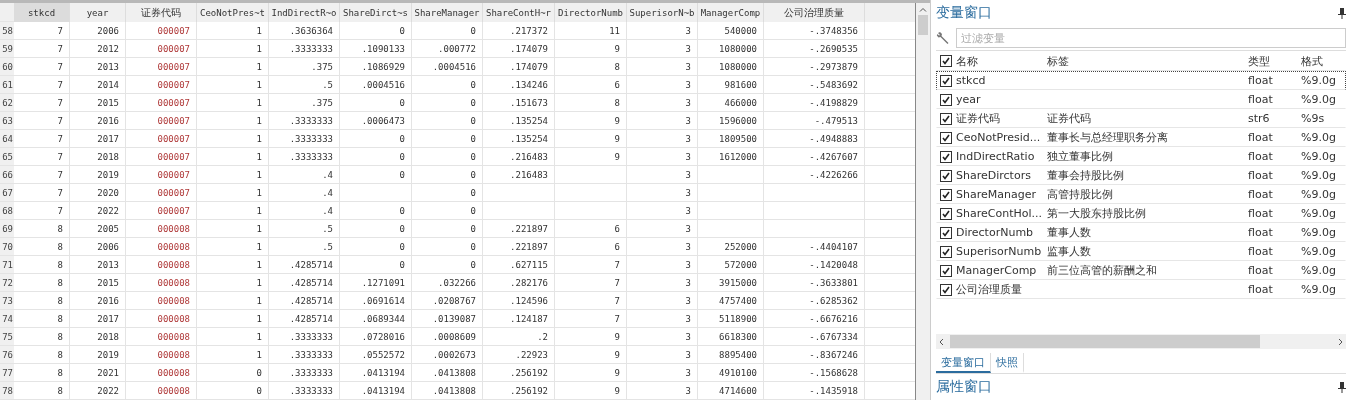  Describe the element at coordinates (42, 175) in the screenshot. I see `table-cell: 7` at that location.